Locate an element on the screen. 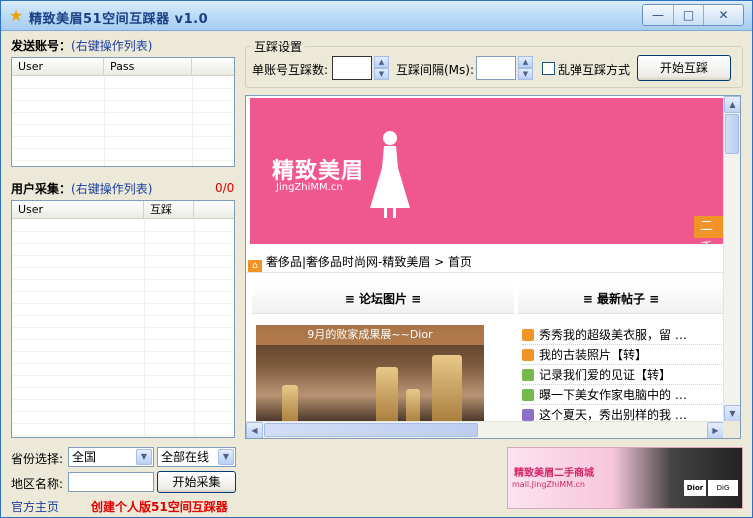  interval-input is located at coordinates (496, 68).